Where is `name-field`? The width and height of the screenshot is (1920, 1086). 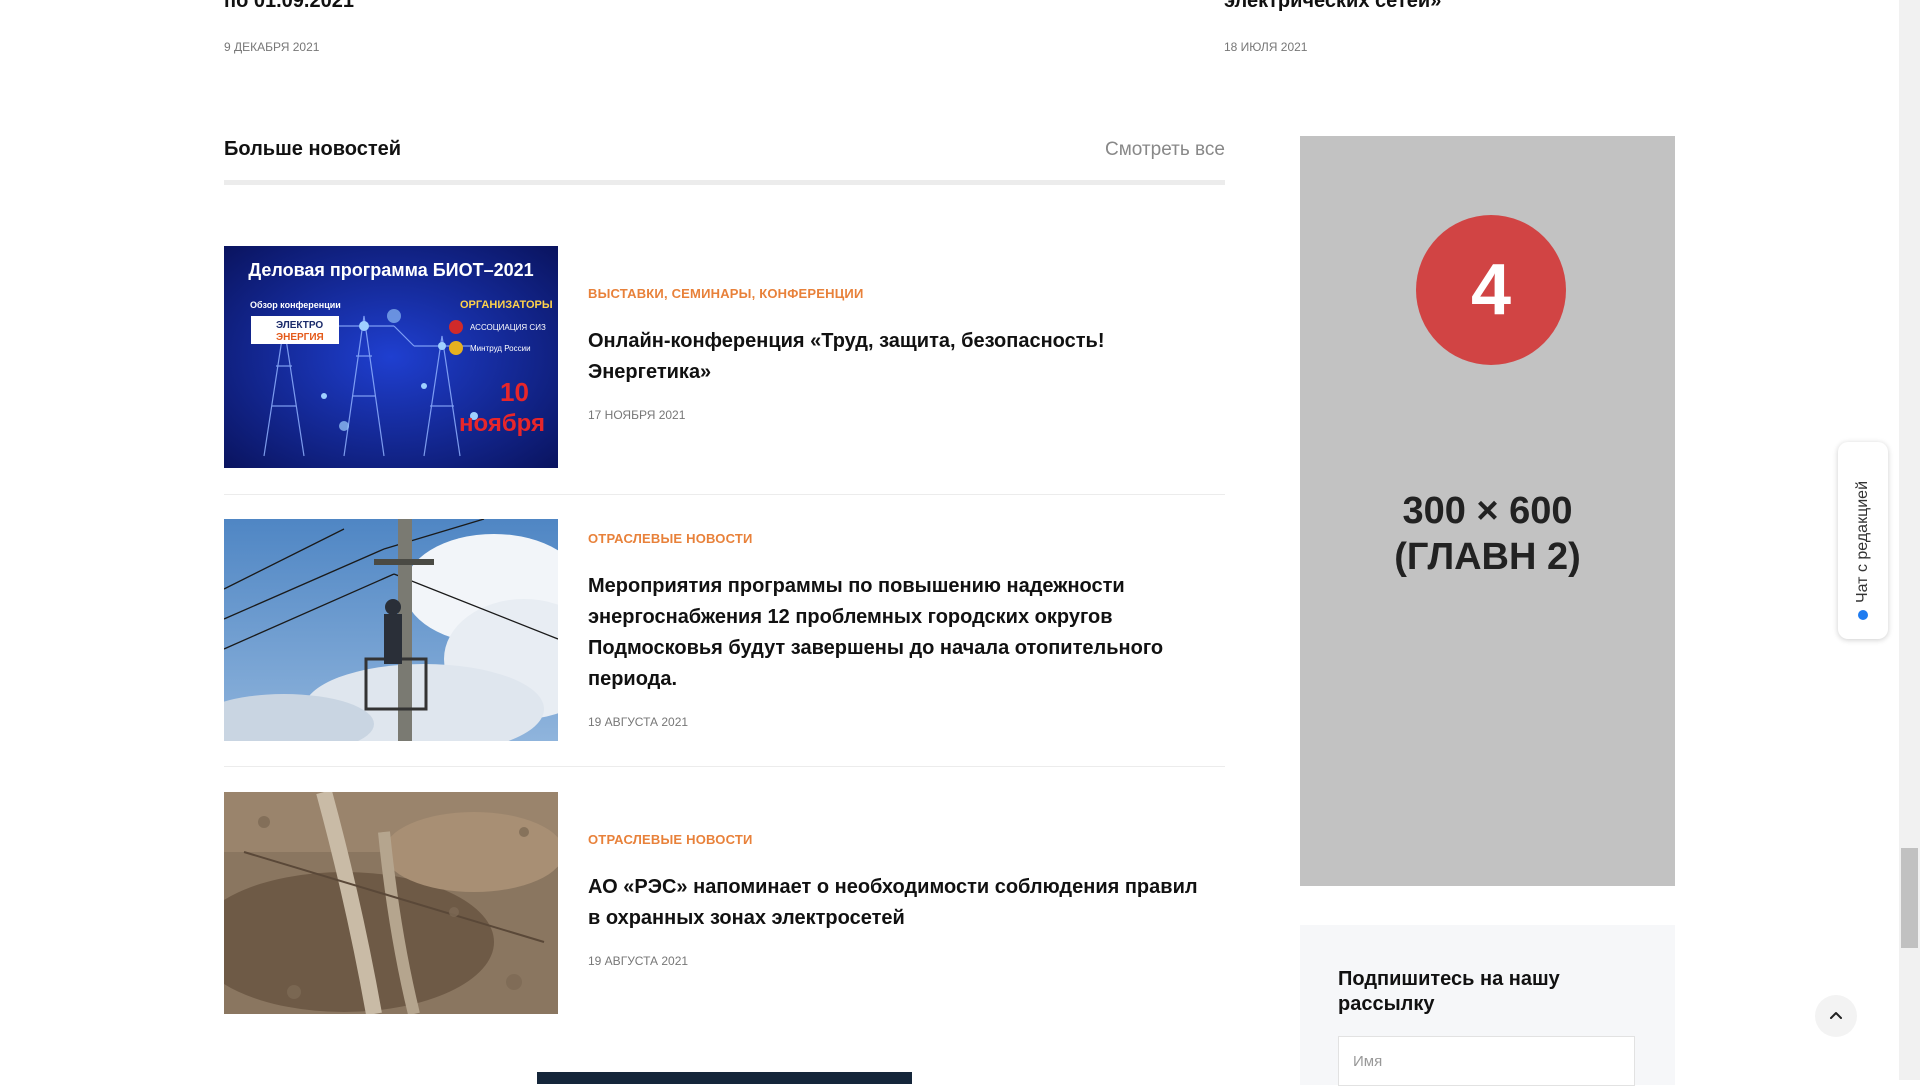 name-field is located at coordinates (1486, 1061).